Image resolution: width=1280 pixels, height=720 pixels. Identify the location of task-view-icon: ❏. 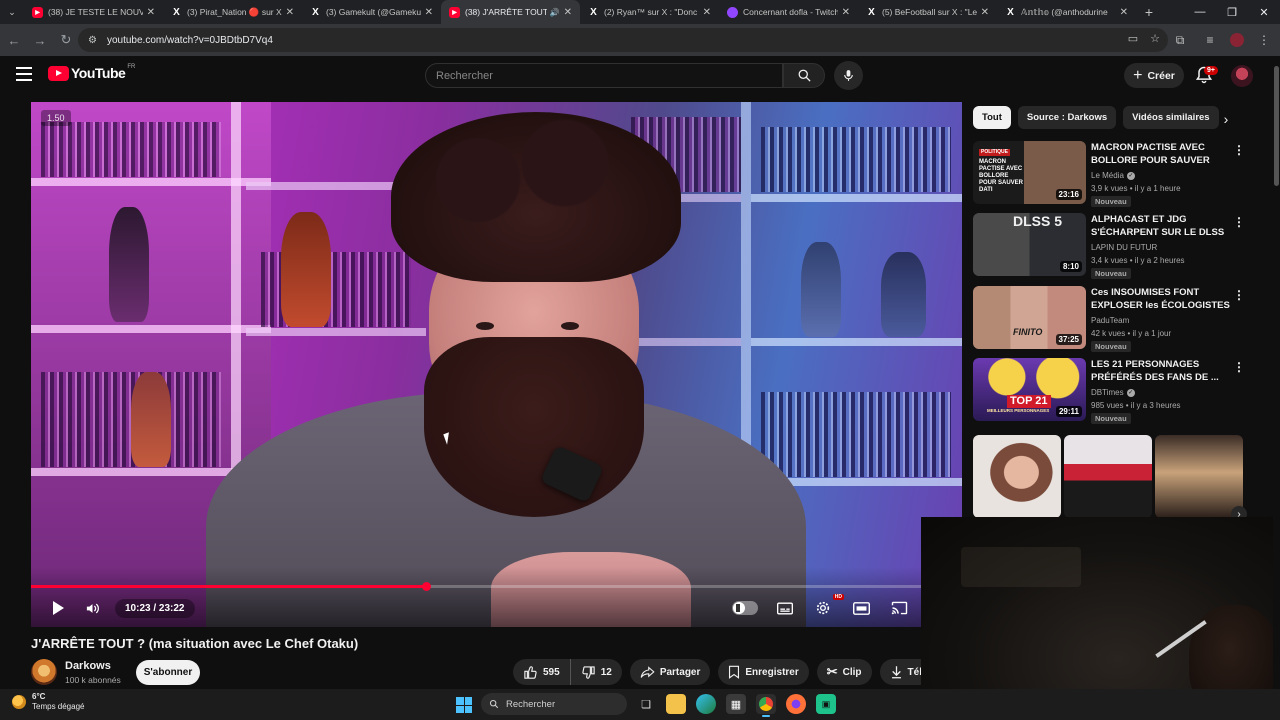
(646, 704).